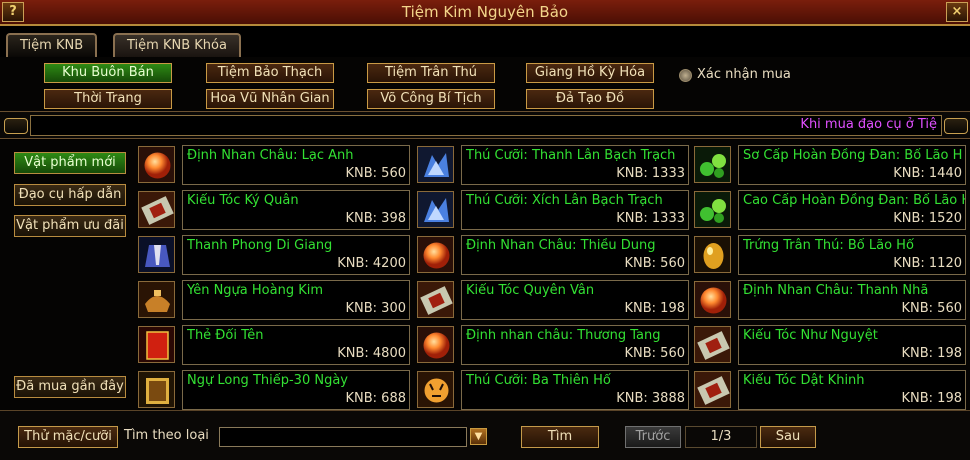 The image size is (970, 460). I want to click on saddle-icon, so click(156, 299).